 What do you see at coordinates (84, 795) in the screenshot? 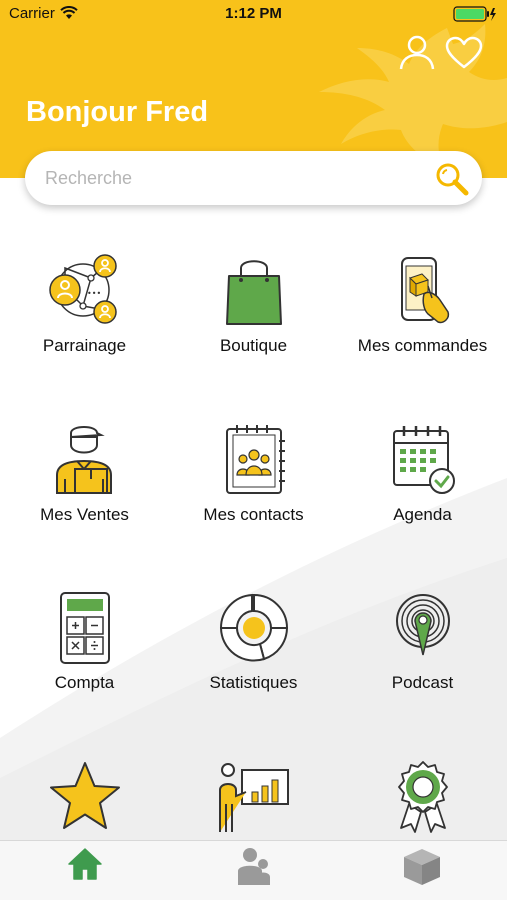
I see `star-icon` at bounding box center [84, 795].